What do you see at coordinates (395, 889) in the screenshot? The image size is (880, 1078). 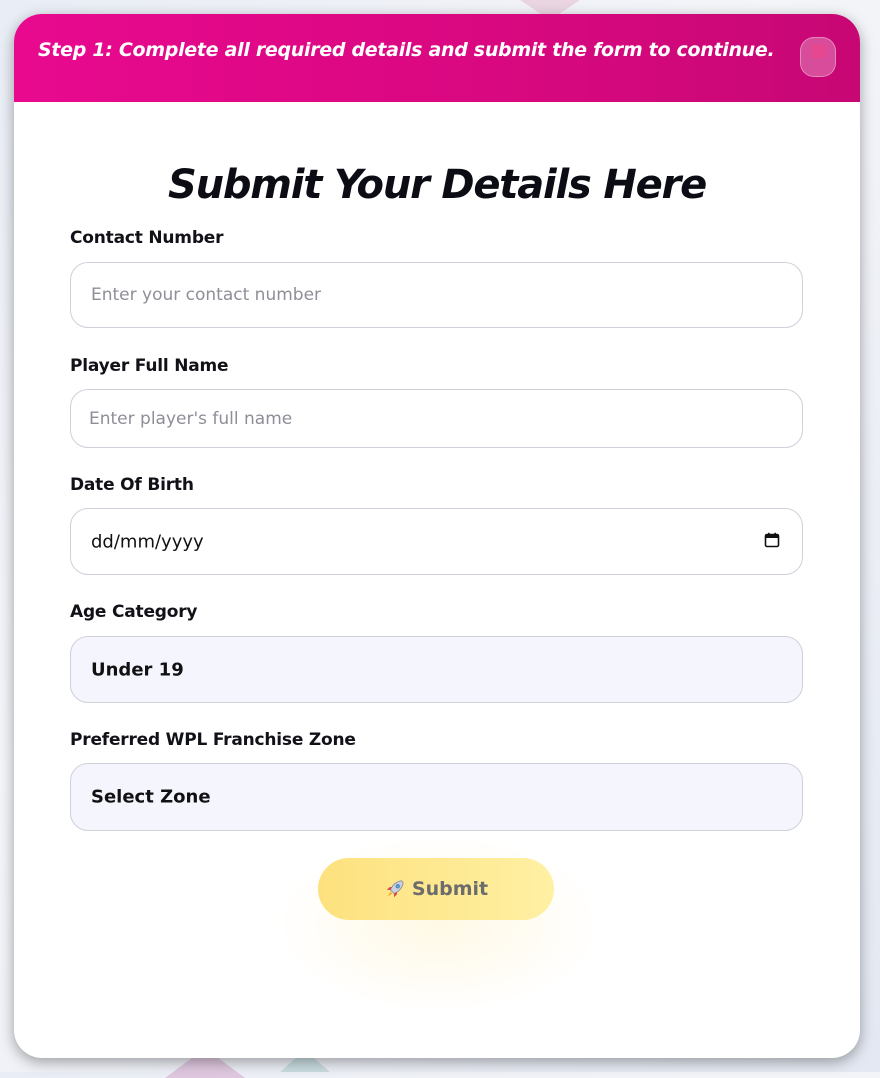 I see `rocket-icon` at bounding box center [395, 889].